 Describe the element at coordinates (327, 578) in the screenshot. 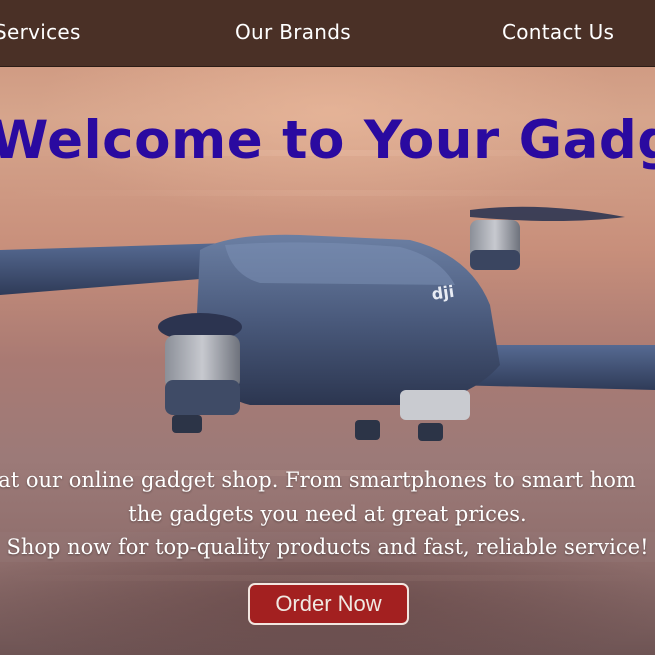

I see `water-streak` at that location.